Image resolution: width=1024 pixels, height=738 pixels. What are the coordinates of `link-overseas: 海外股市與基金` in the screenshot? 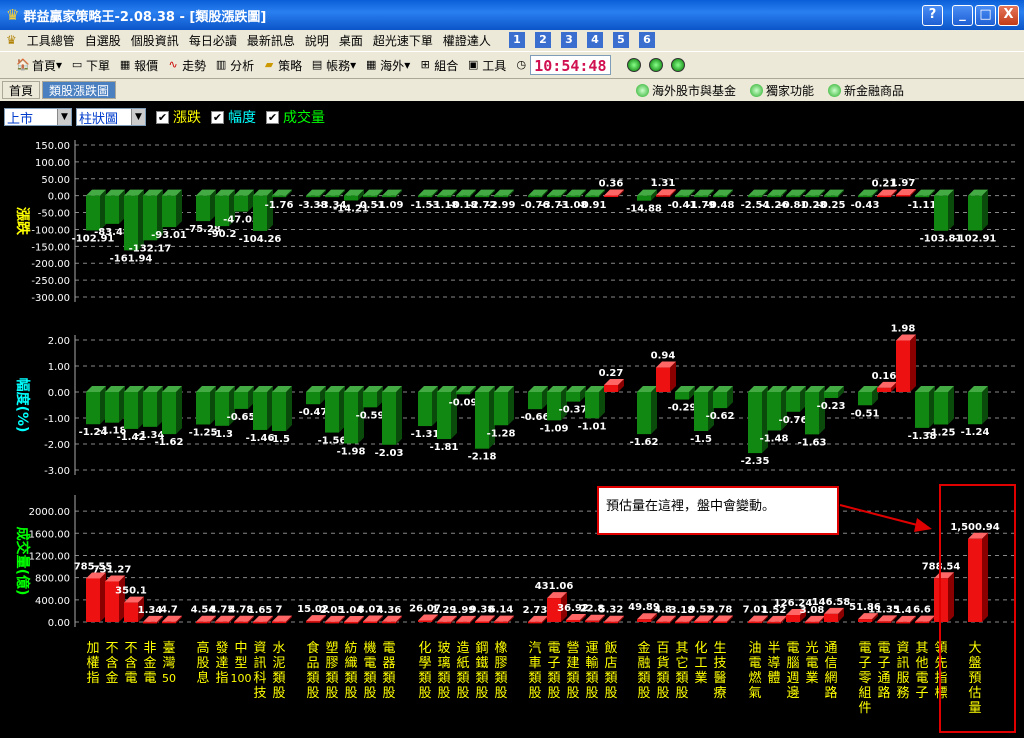 It's located at (685, 90).